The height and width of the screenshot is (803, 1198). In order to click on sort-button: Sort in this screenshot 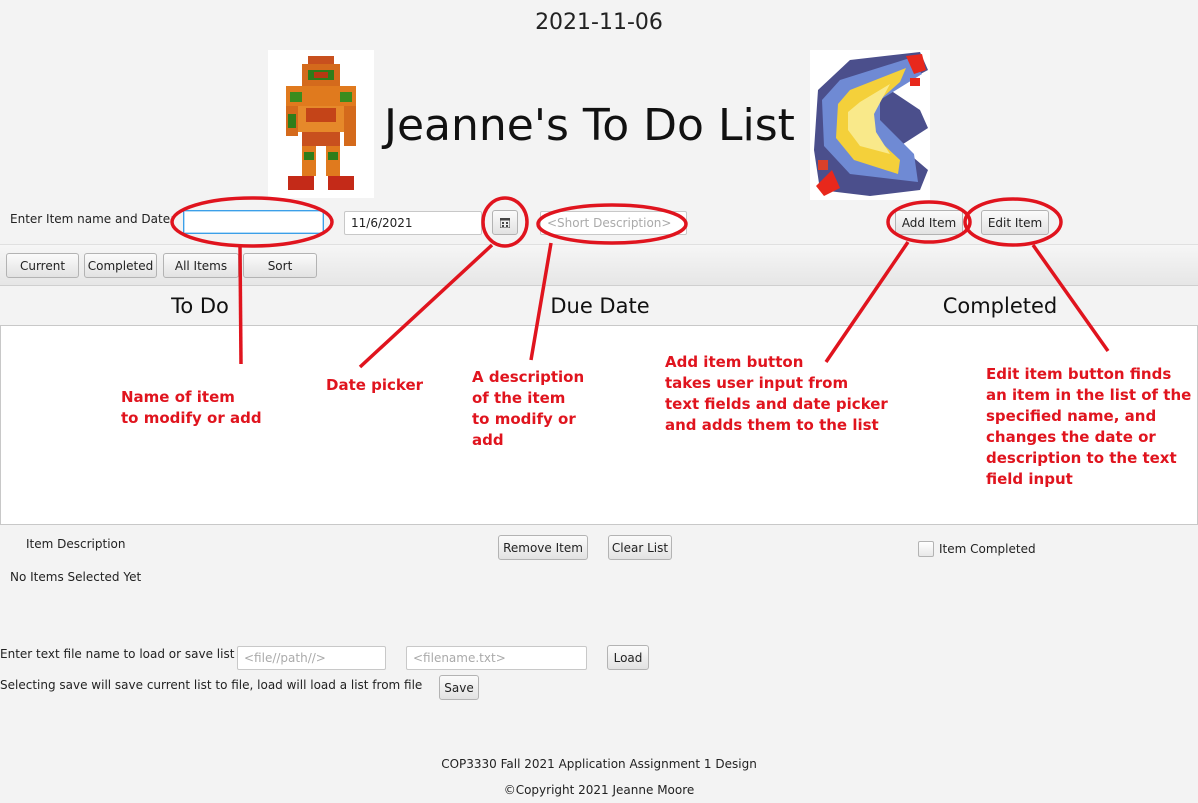, I will do `click(280, 265)`.